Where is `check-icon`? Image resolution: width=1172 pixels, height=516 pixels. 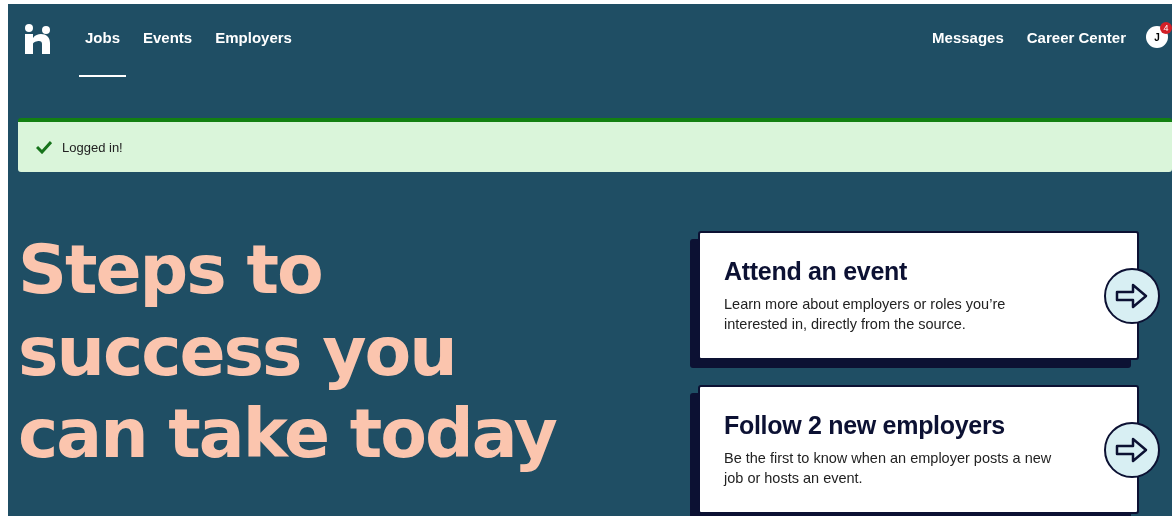
check-icon is located at coordinates (44, 147).